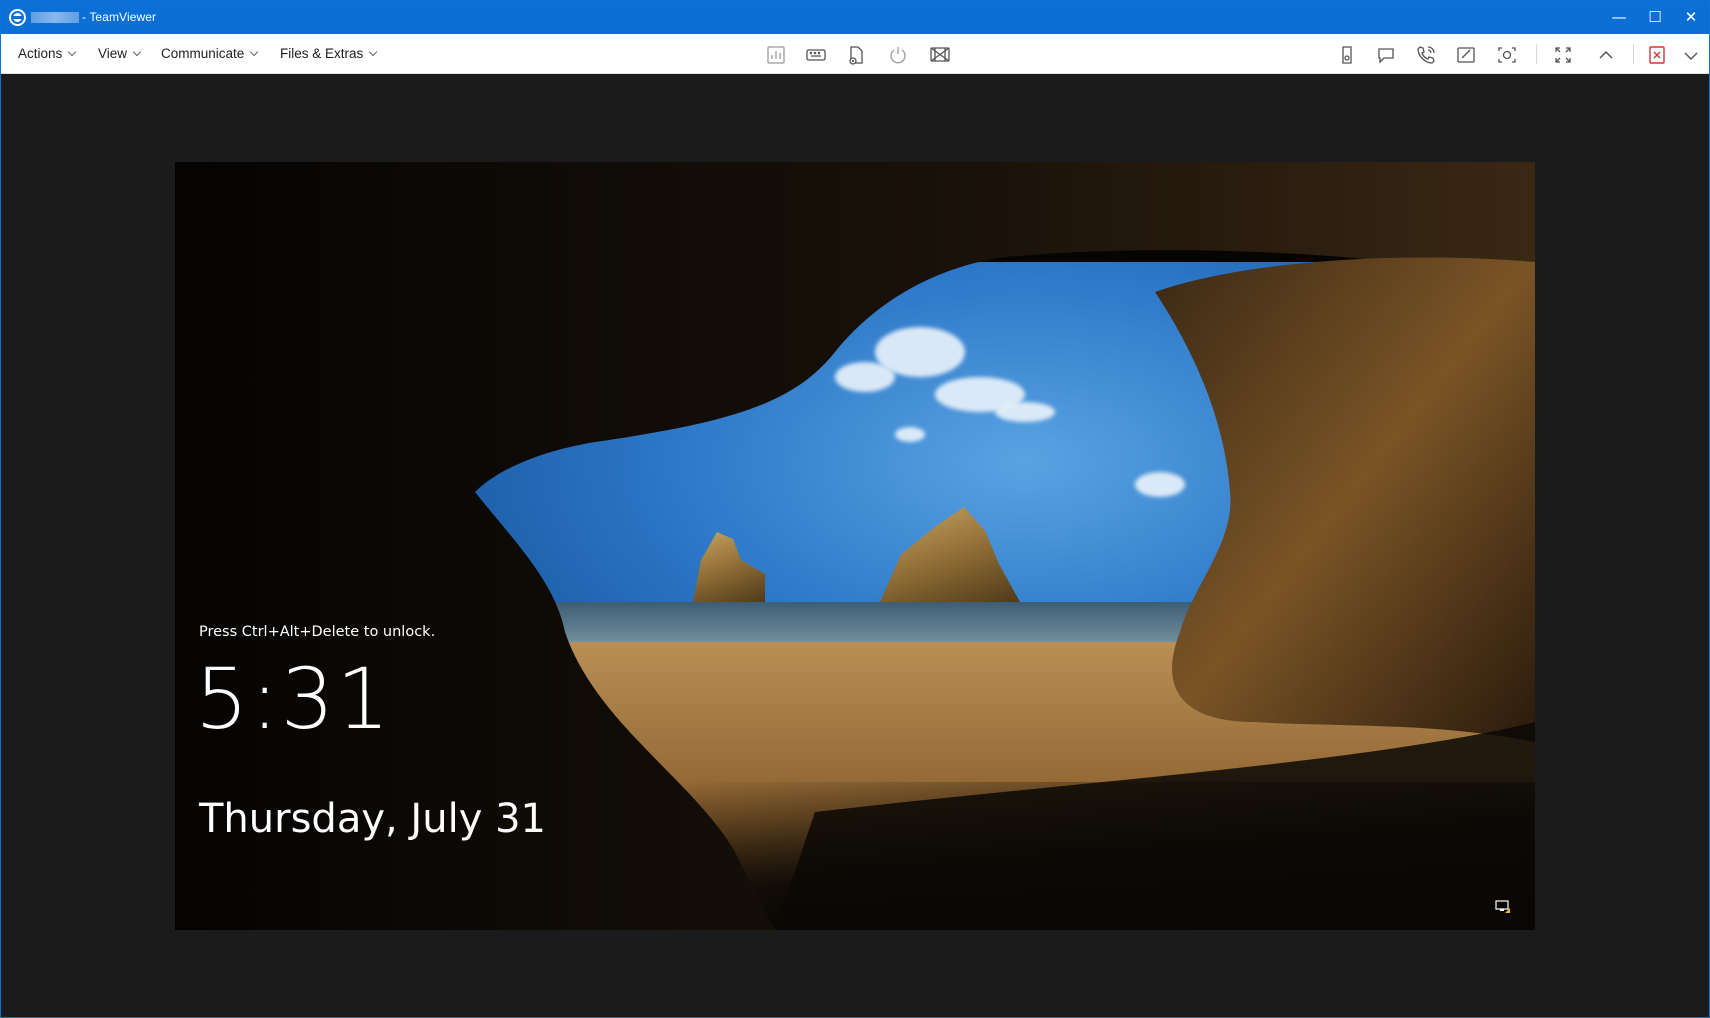  What do you see at coordinates (119, 17) in the screenshot?
I see `window-title: - TeamViewer` at bounding box center [119, 17].